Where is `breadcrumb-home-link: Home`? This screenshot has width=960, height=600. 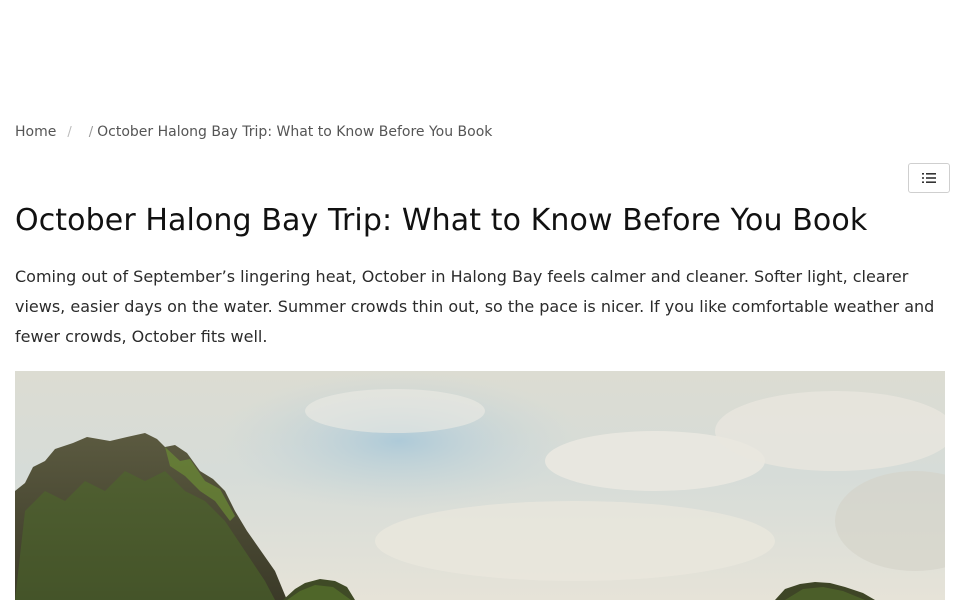 breadcrumb-home-link: Home is located at coordinates (35, 132).